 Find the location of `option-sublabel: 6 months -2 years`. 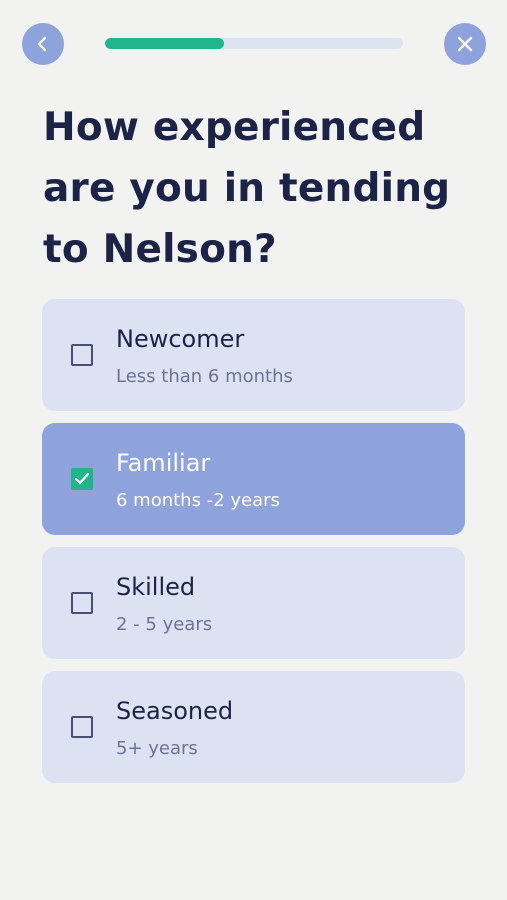

option-sublabel: 6 months -2 years is located at coordinates (198, 500).